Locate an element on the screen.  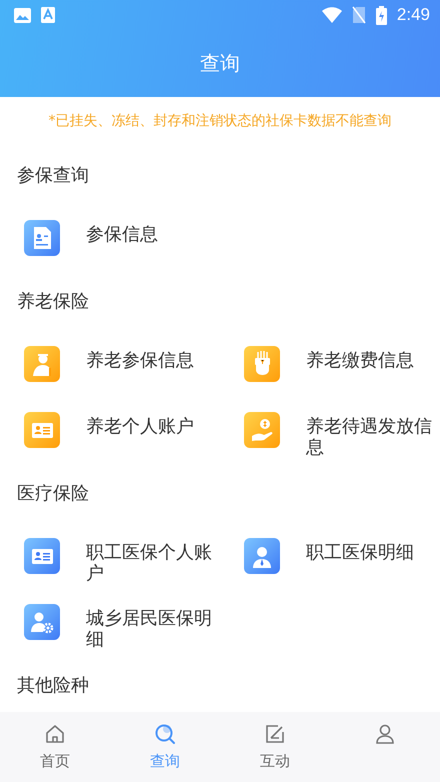
battery-icon is located at coordinates (381, 15).